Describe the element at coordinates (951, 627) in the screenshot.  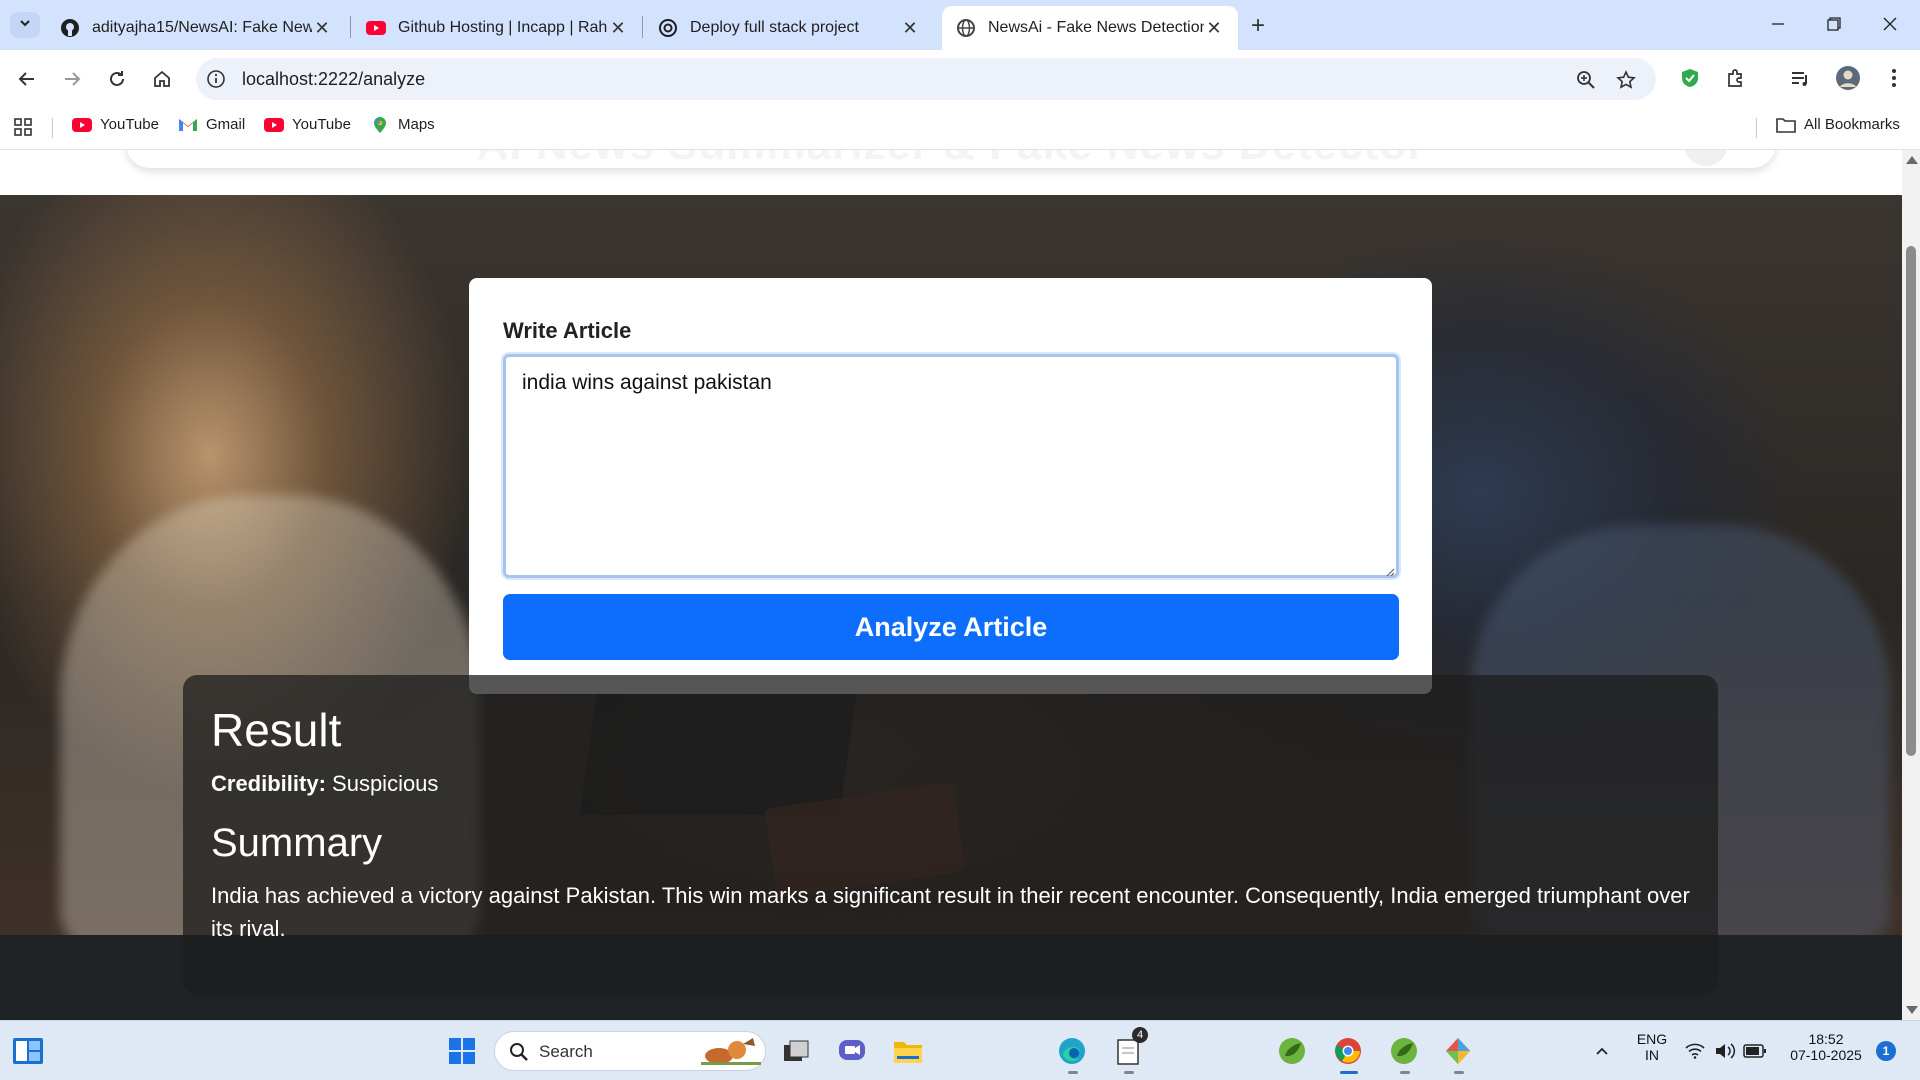
I see `analyze-article-button: Analyze Article` at that location.